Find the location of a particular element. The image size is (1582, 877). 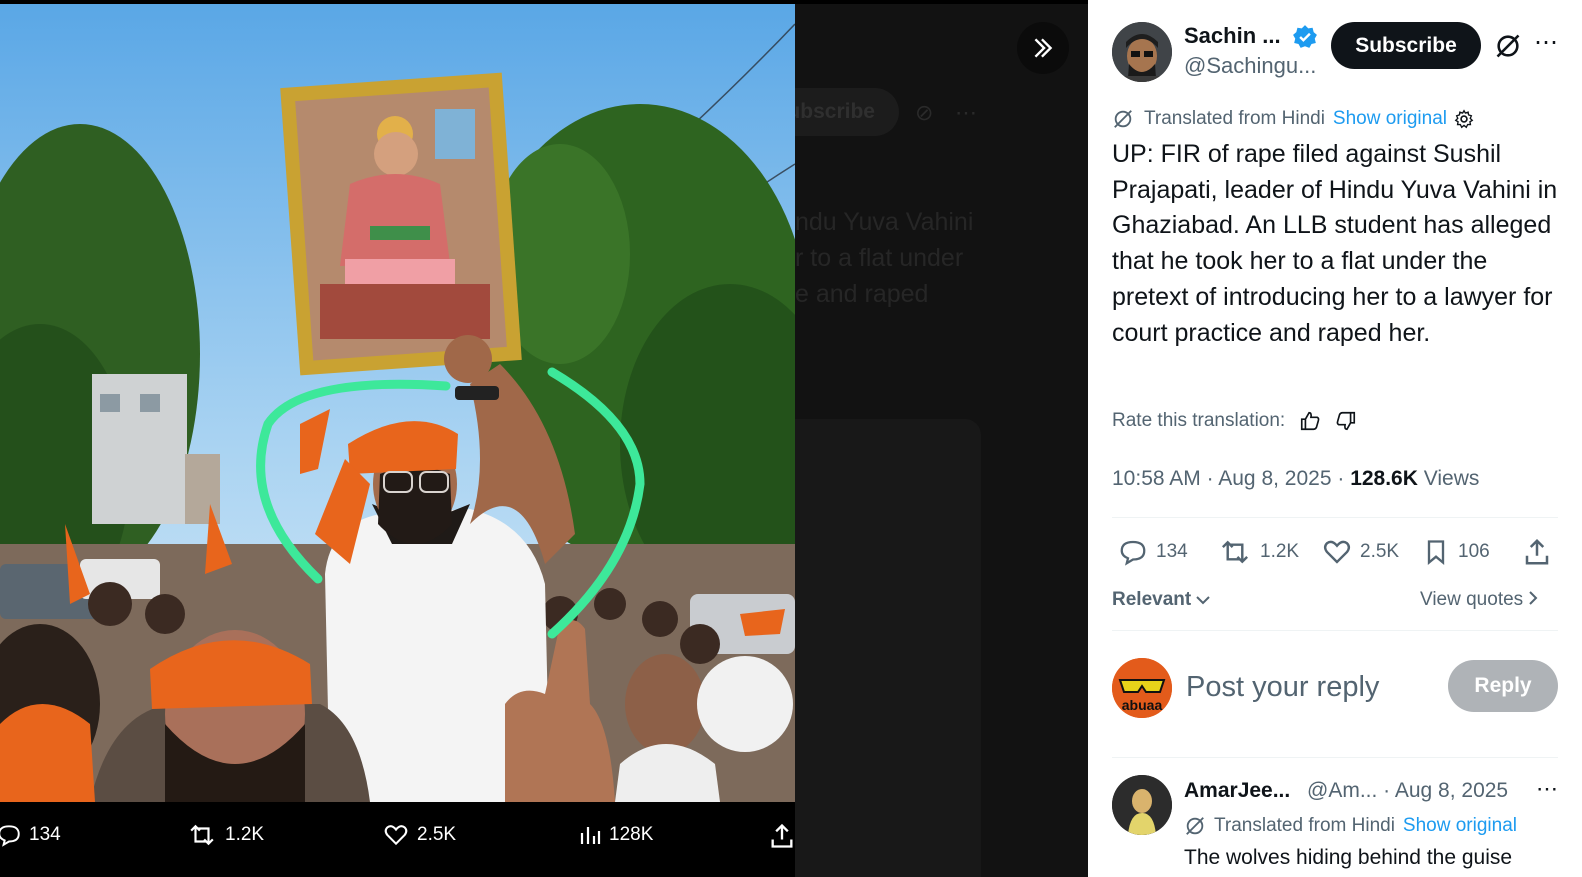

repost-button: 1.2K is located at coordinates (1258, 552).